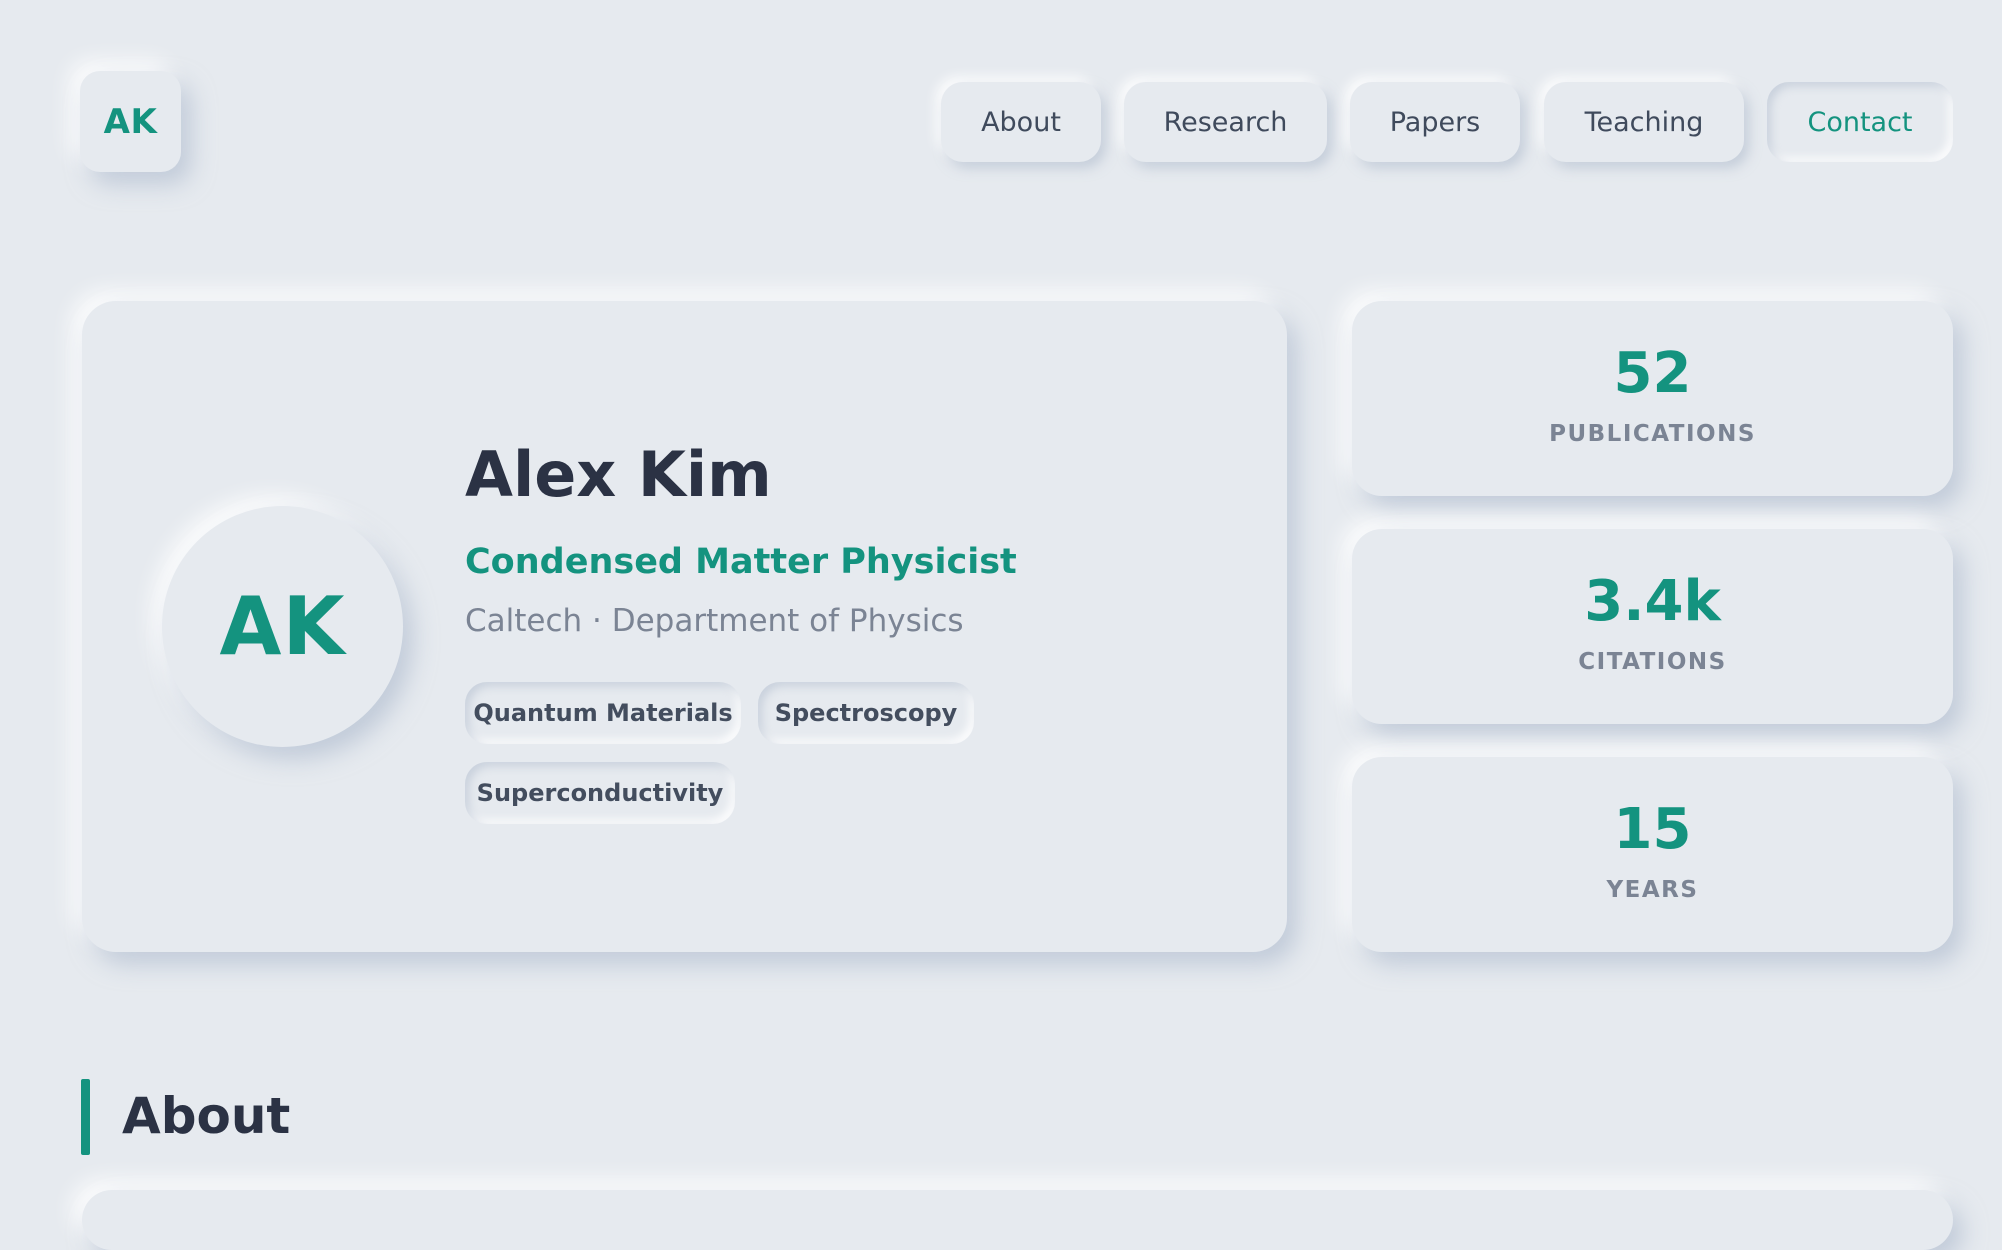  Describe the element at coordinates (282, 626) in the screenshot. I see `avatar: AK` at that location.